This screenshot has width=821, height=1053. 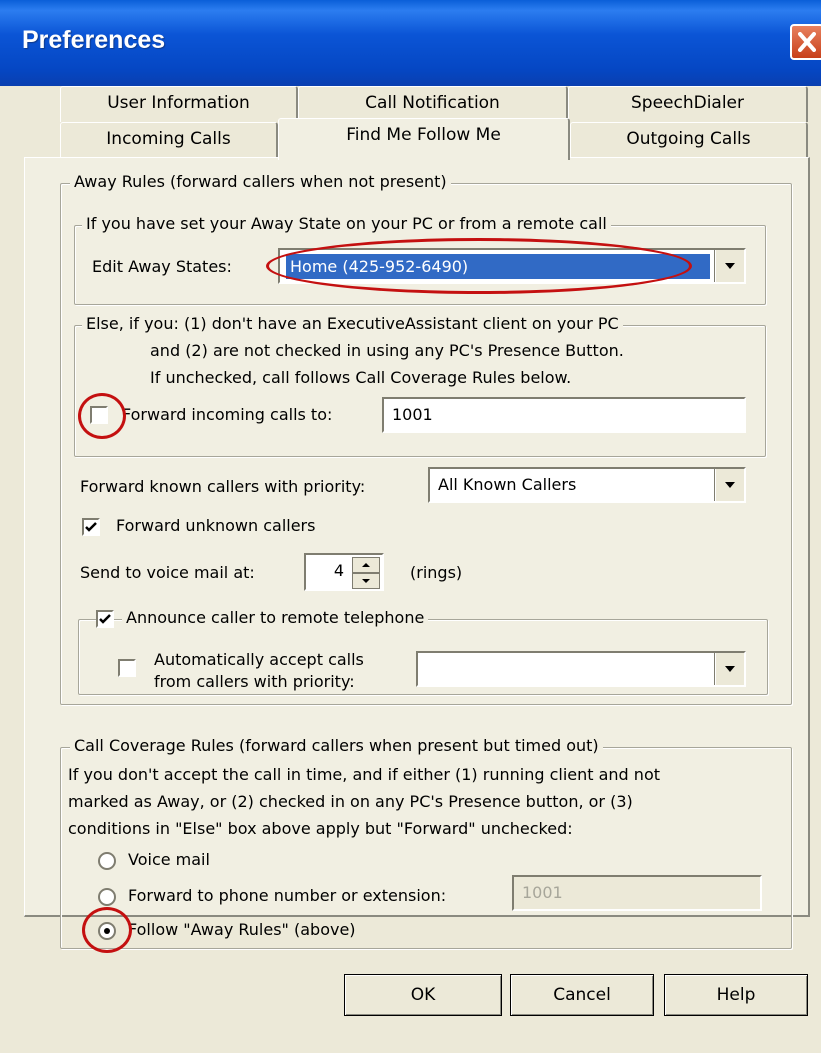 I want to click on arrow-down-icon, so click(x=366, y=581).